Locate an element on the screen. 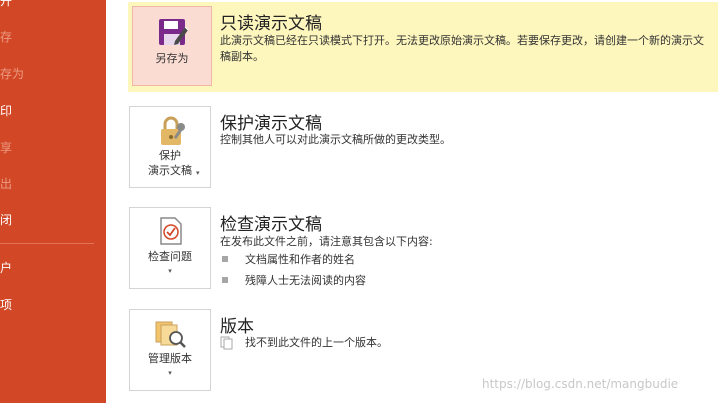  nav-item-save-as: 存为 is located at coordinates (12, 73).